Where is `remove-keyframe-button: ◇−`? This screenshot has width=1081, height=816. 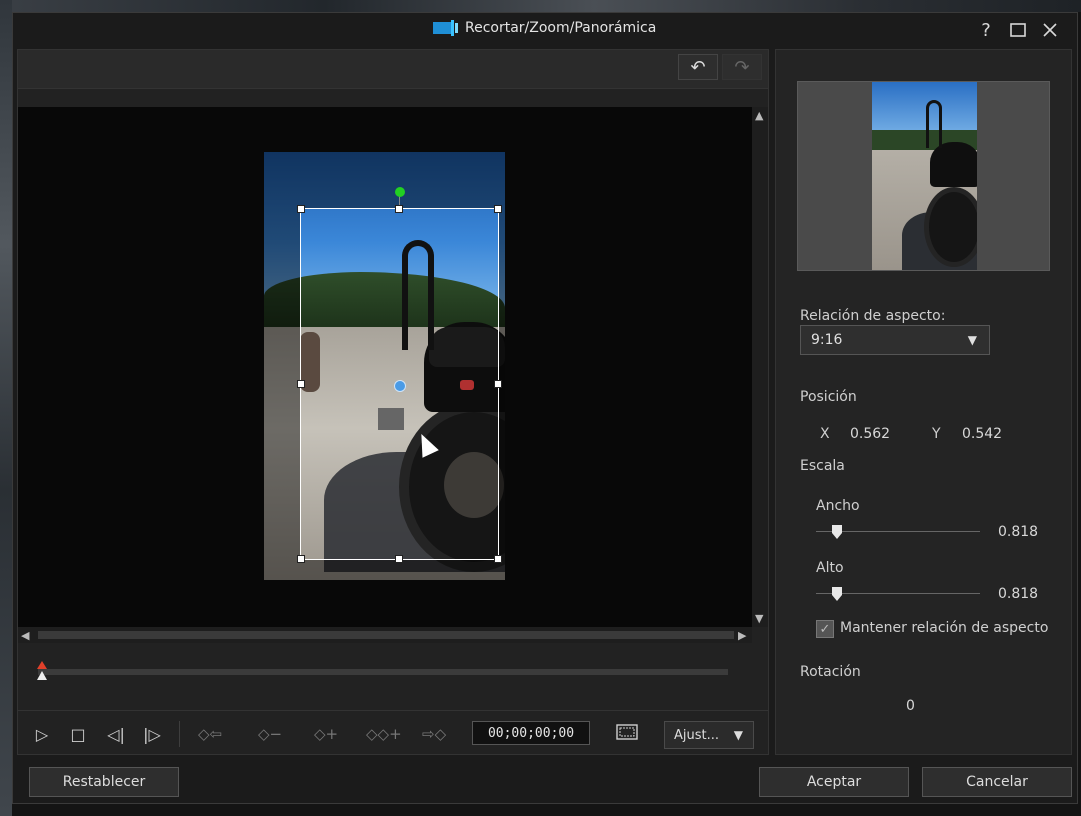 remove-keyframe-button: ◇− is located at coordinates (270, 734).